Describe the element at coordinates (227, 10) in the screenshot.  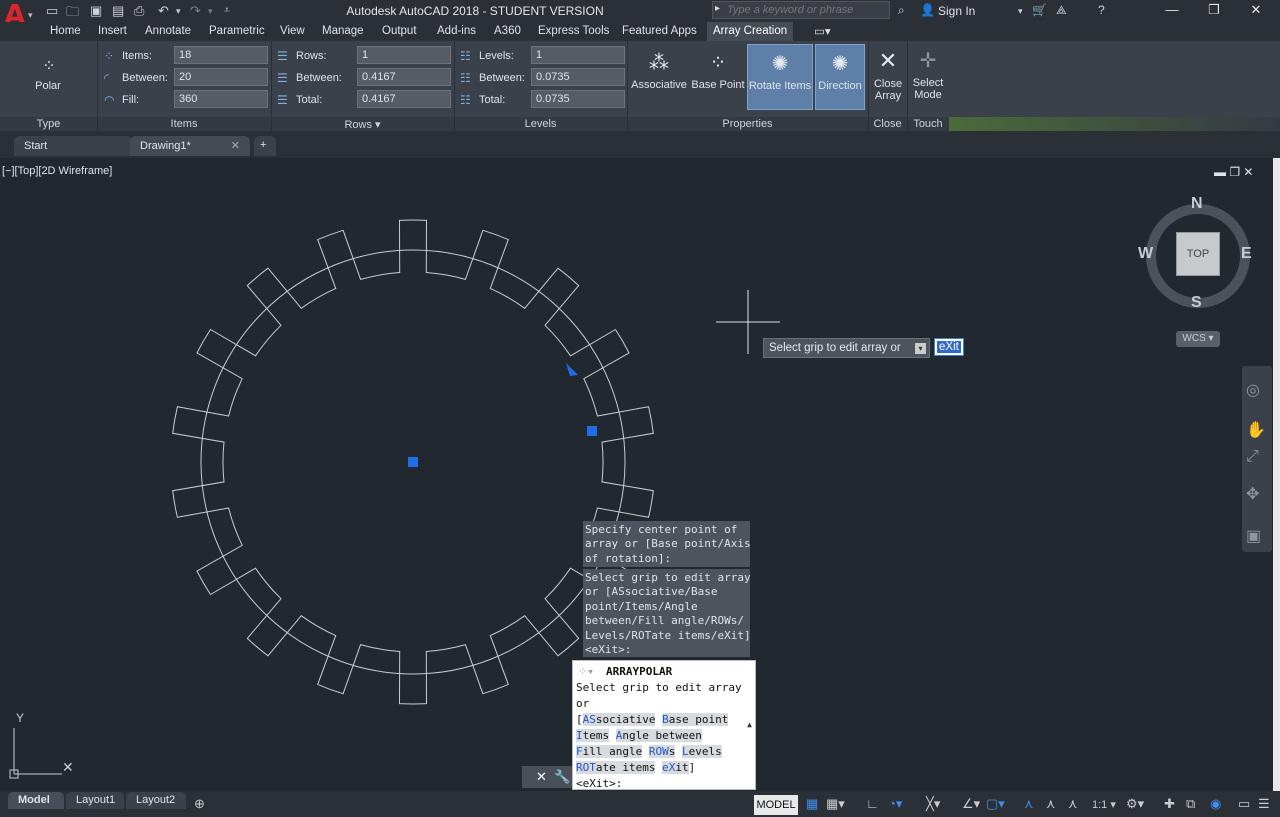
I see `customize-qat-icon: ⩡` at that location.